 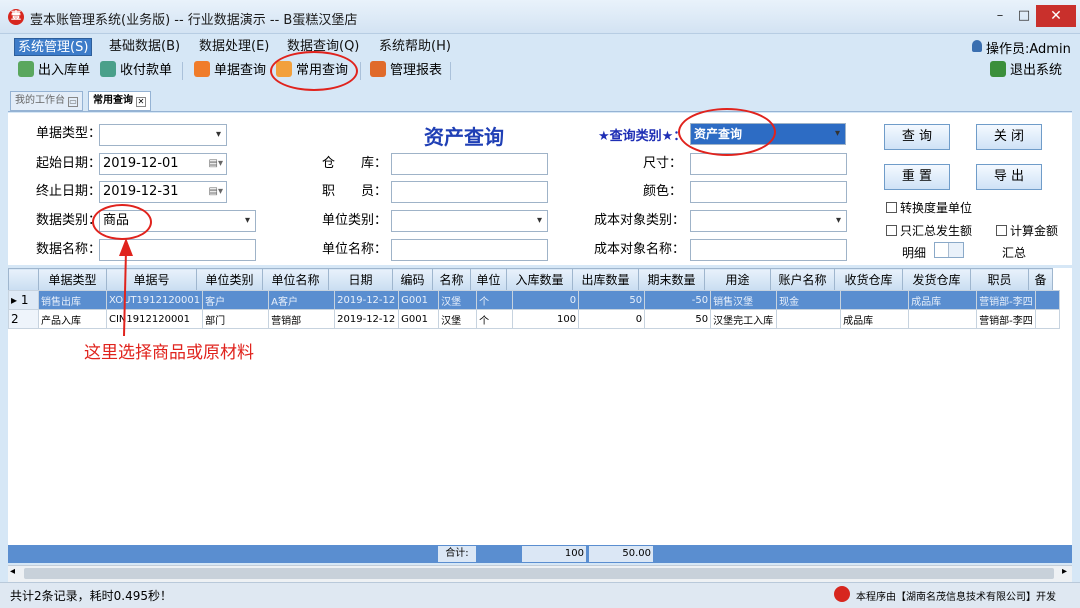 I want to click on column-header: 单位类别, so click(x=229, y=279).